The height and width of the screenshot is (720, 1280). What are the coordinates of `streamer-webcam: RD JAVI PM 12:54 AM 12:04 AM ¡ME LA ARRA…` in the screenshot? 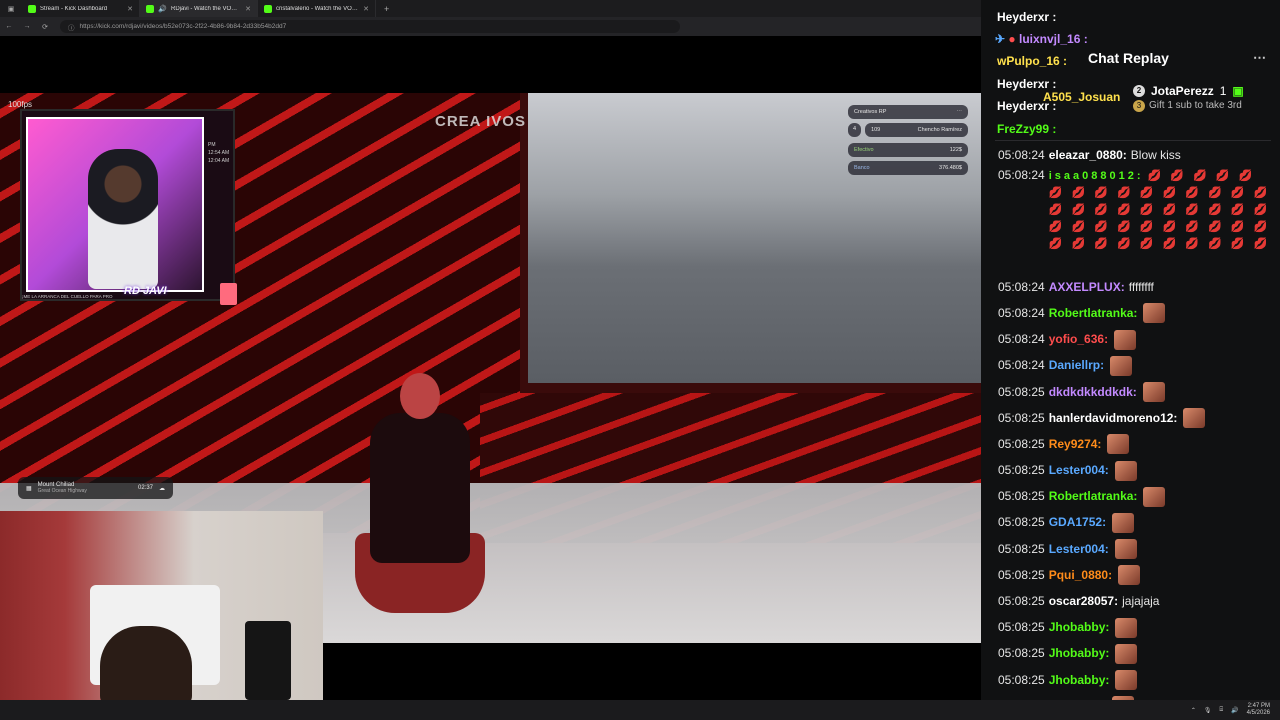 It's located at (127, 205).